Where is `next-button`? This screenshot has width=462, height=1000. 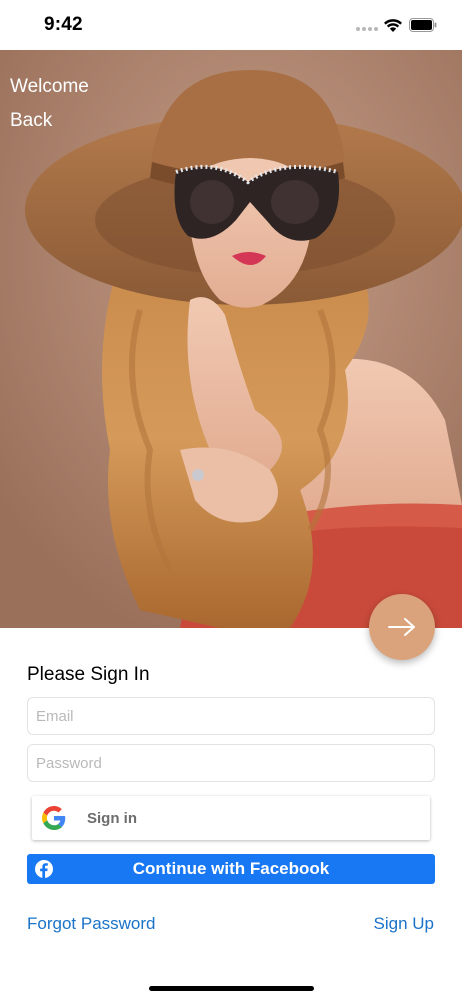 next-button is located at coordinates (402, 627).